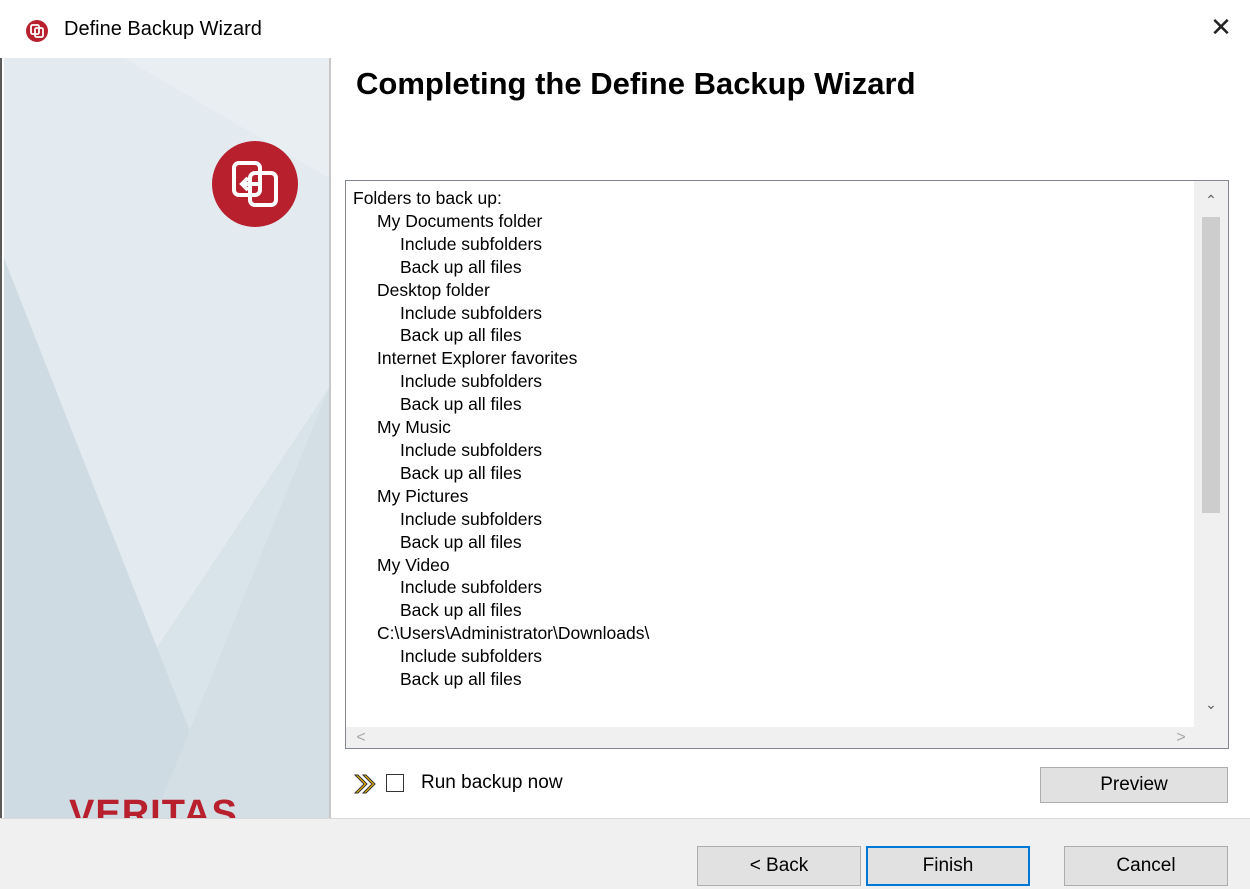 Image resolution: width=1250 pixels, height=889 pixels. I want to click on run-backup-now-checkbox, so click(395, 783).